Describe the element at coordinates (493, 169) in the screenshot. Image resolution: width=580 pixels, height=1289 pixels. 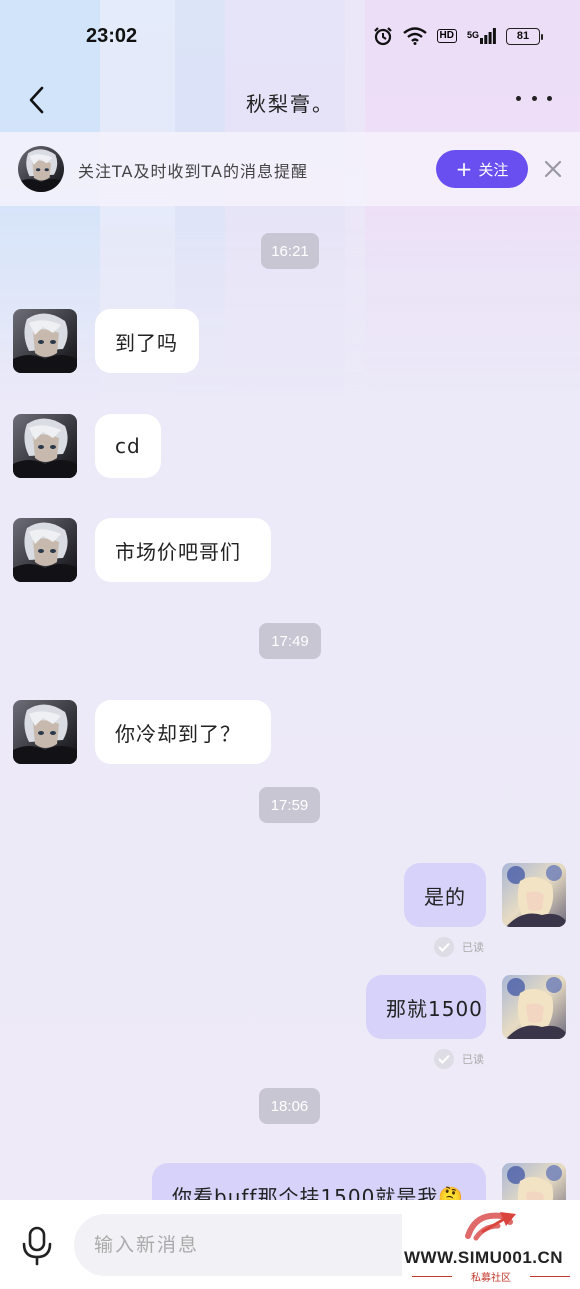
I see `follow-button-label: 关注` at that location.